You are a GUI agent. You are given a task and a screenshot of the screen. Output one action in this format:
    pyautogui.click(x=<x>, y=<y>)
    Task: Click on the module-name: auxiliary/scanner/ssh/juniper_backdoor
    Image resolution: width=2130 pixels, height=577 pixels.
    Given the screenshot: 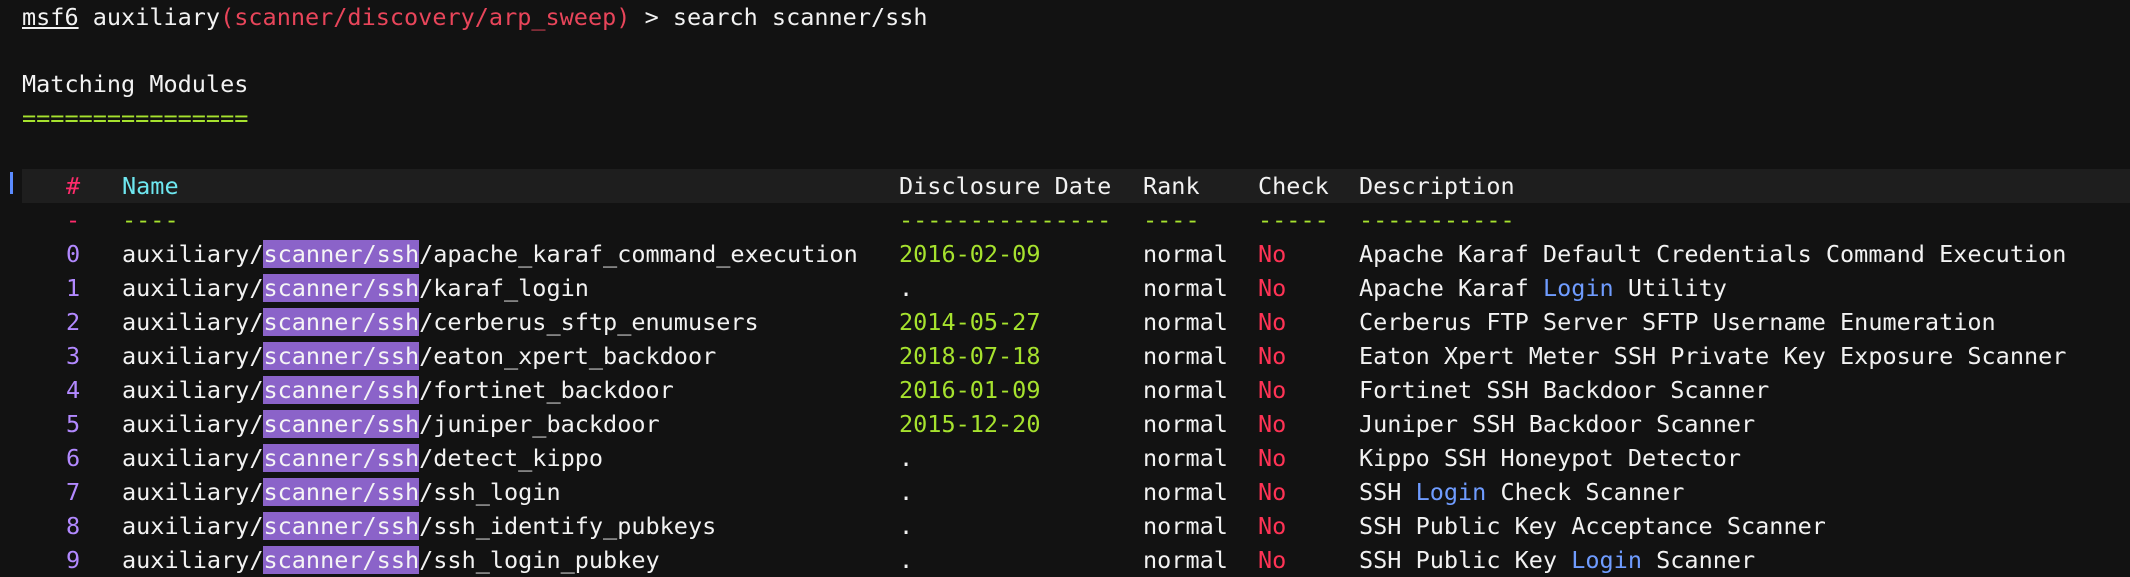 What is the action you would take?
    pyautogui.click(x=391, y=424)
    